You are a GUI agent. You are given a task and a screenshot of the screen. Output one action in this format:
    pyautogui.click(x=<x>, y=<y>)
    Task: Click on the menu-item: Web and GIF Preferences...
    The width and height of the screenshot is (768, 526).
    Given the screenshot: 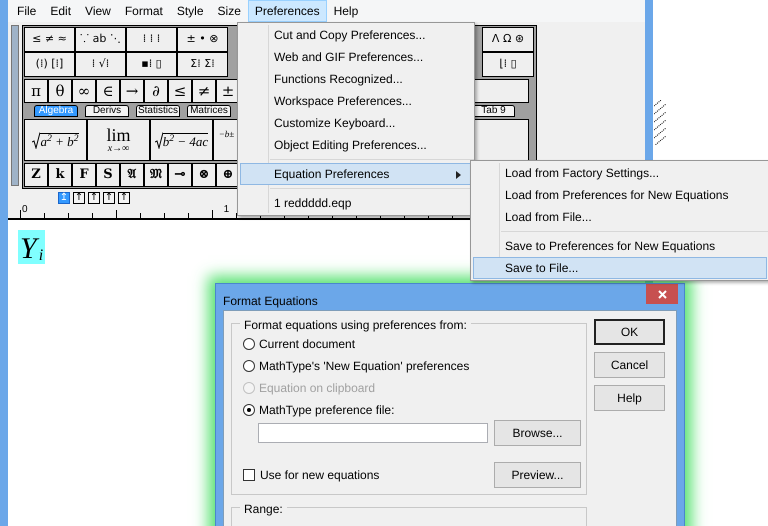 What is the action you would take?
    pyautogui.click(x=356, y=57)
    